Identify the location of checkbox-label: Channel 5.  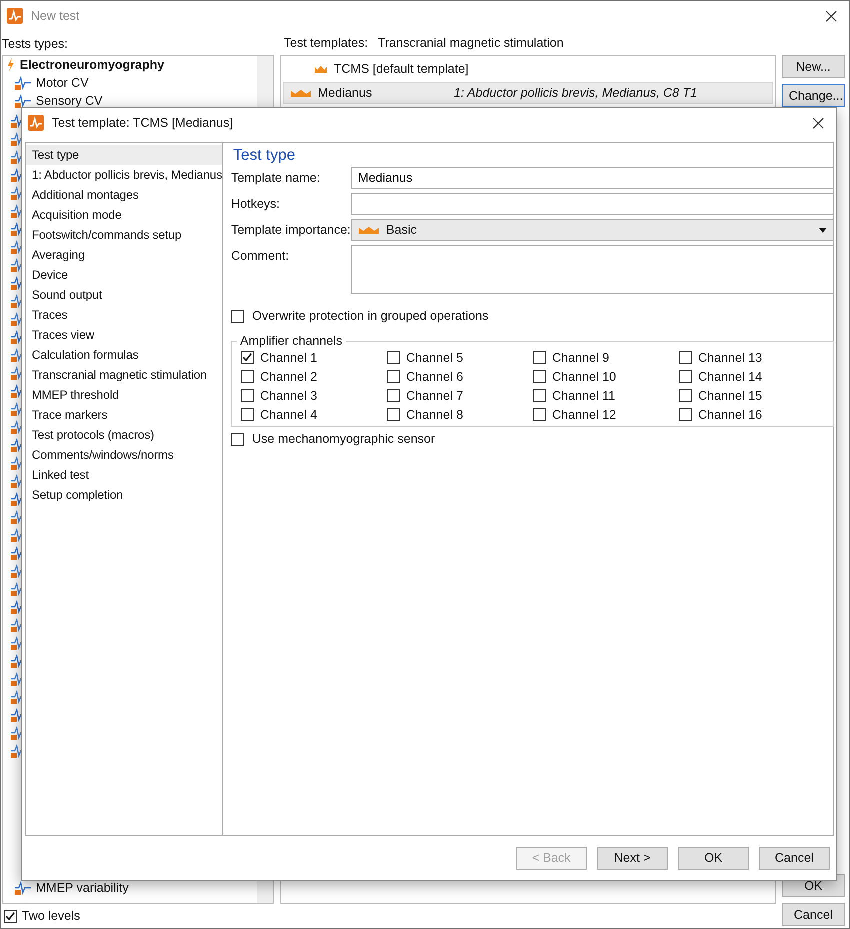
(435, 357).